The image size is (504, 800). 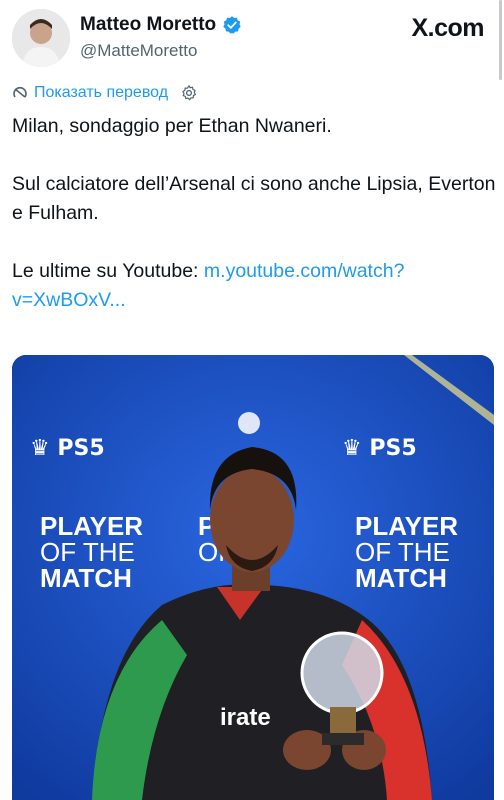 What do you see at coordinates (101, 93) in the screenshot?
I see `show-translation-link: Показать перевод` at bounding box center [101, 93].